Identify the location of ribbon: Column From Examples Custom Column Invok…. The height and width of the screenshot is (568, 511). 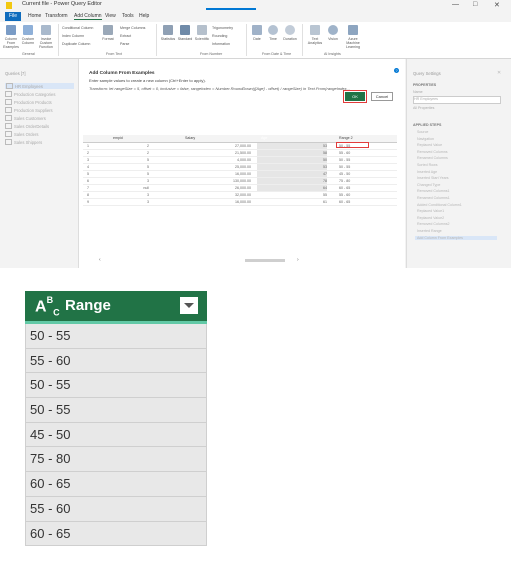
(255, 40).